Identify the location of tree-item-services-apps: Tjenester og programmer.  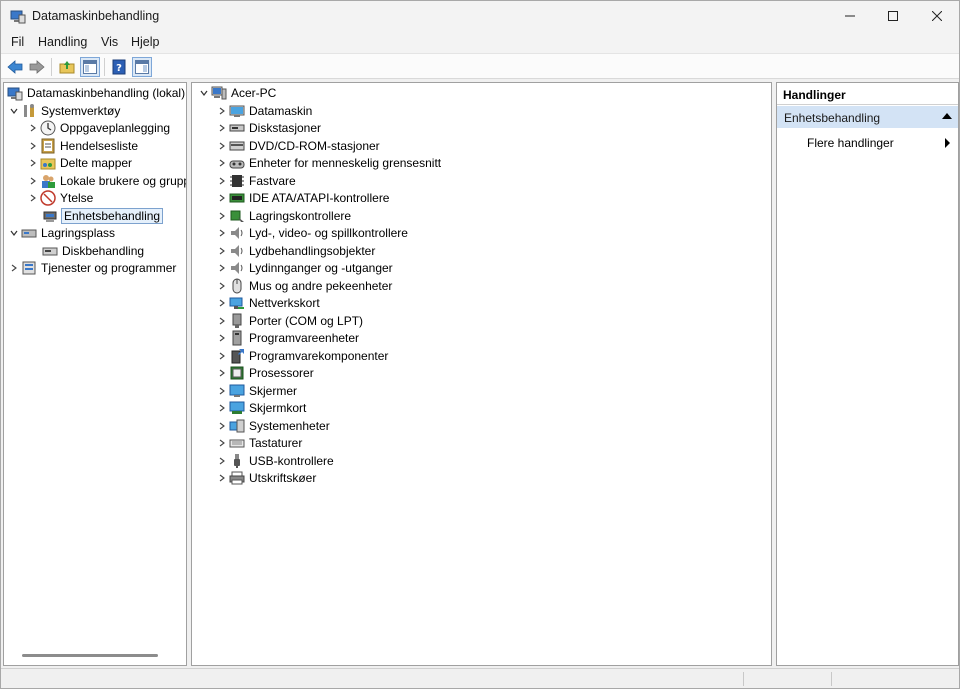
(91, 267).